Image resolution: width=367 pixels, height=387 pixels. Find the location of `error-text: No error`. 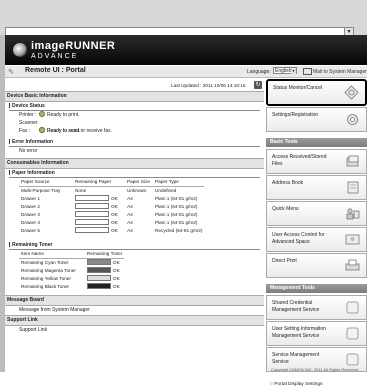

error-text: No error is located at coordinates (28, 151).